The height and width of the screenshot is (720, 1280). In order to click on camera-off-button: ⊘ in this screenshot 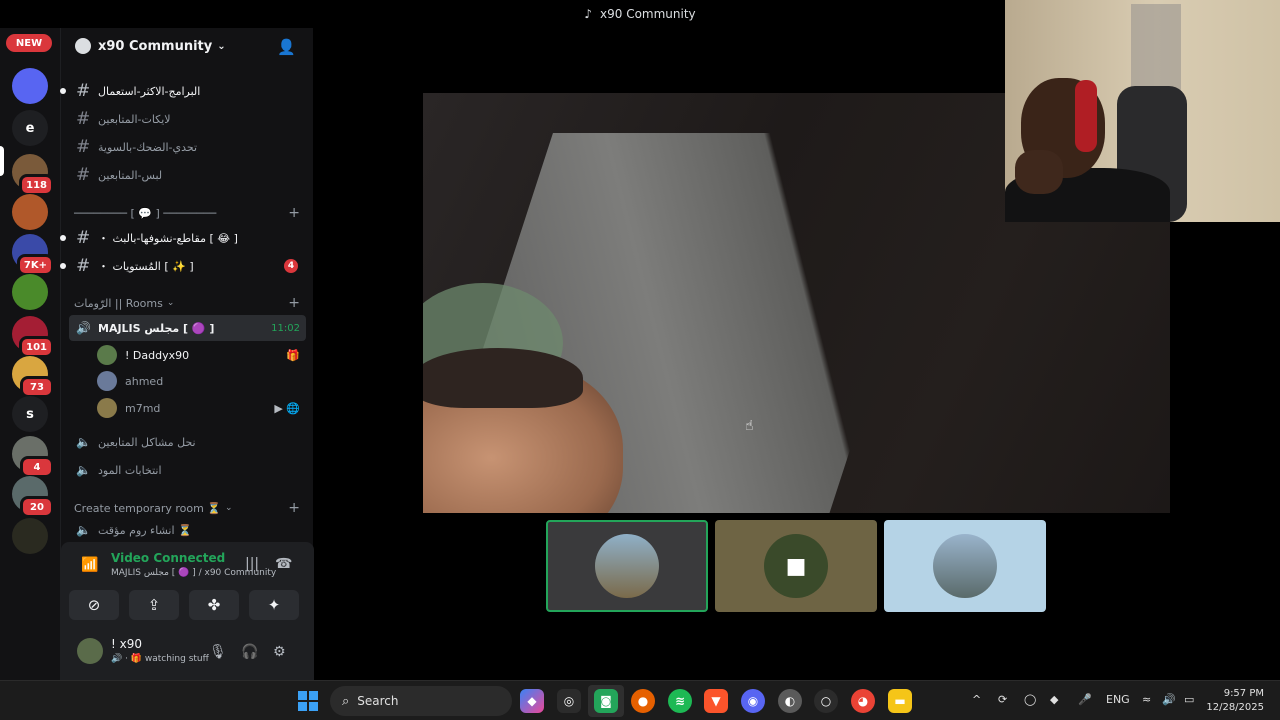, I will do `click(94, 605)`.